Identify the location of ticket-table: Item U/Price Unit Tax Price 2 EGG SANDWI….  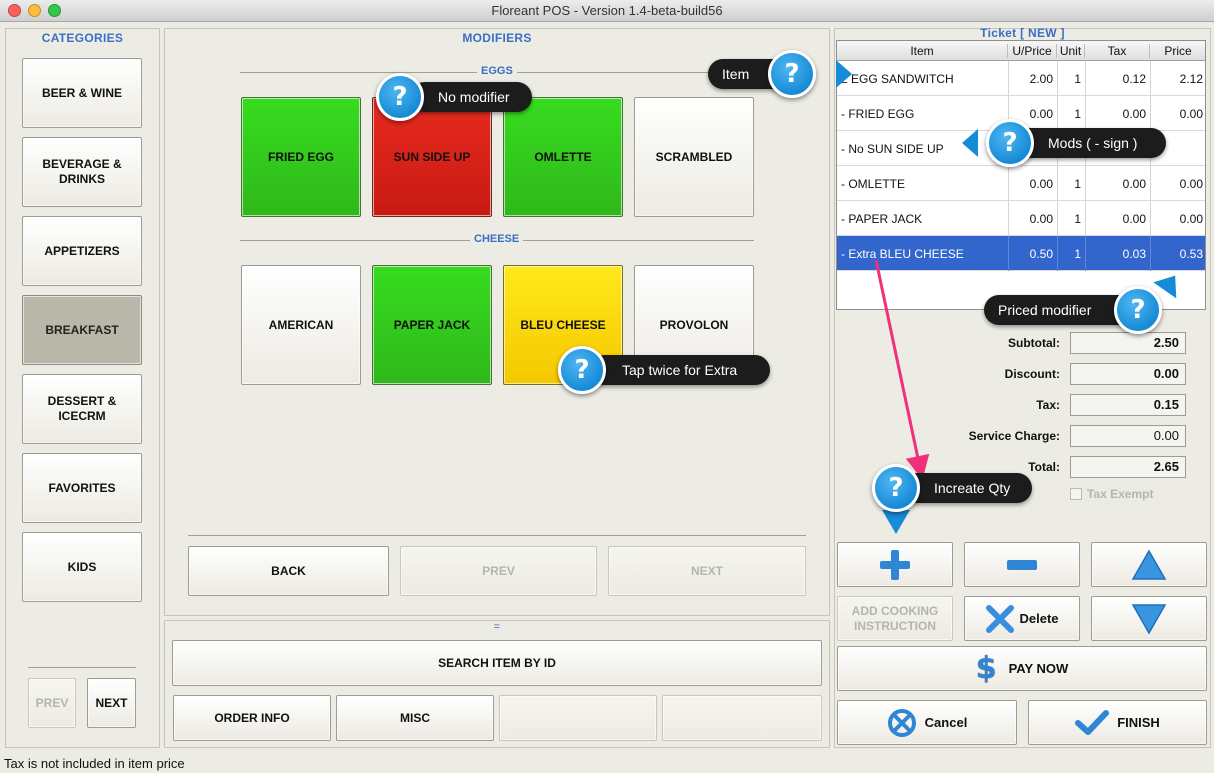
(1021, 175).